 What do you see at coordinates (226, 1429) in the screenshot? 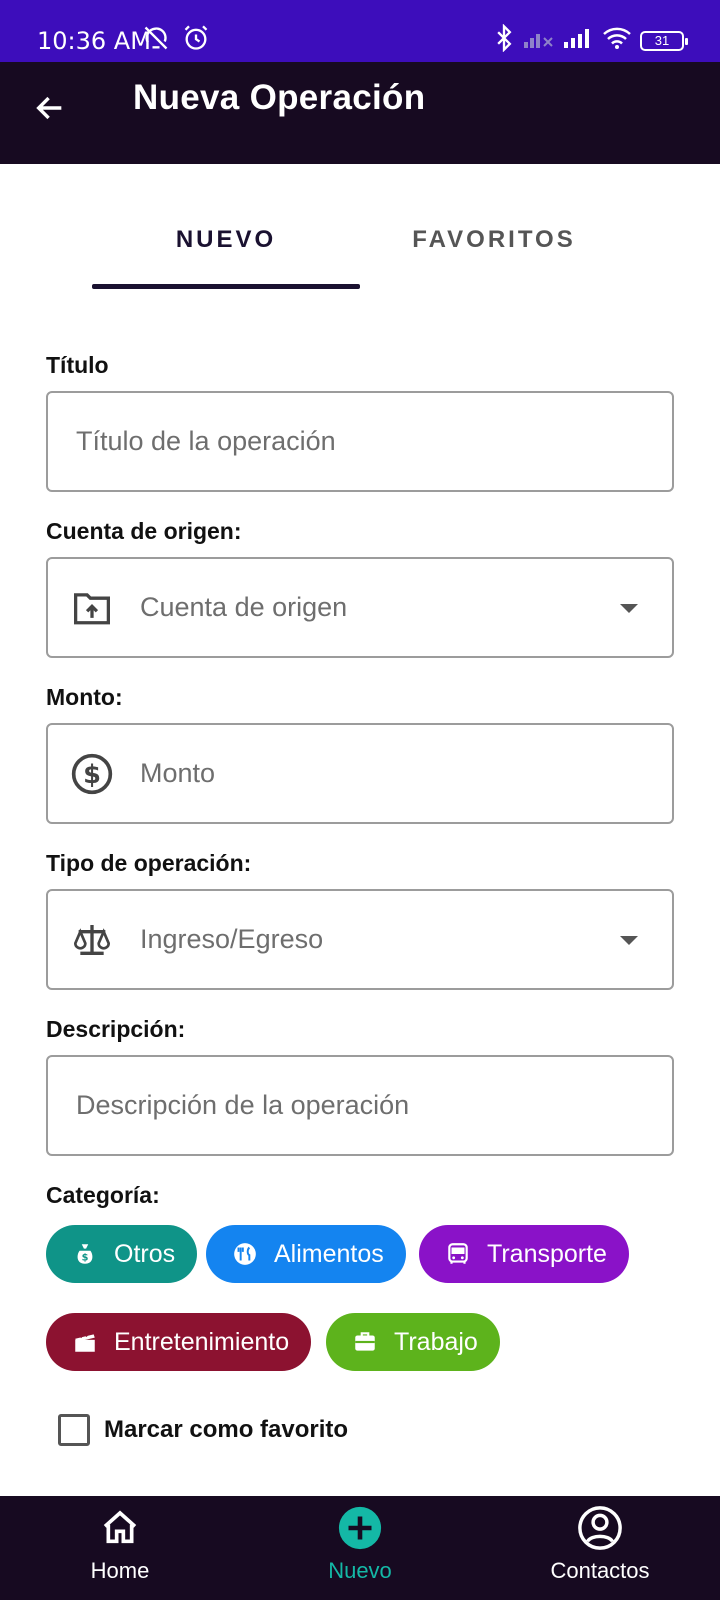
I see `favorite-label: Marcar como favorito` at bounding box center [226, 1429].